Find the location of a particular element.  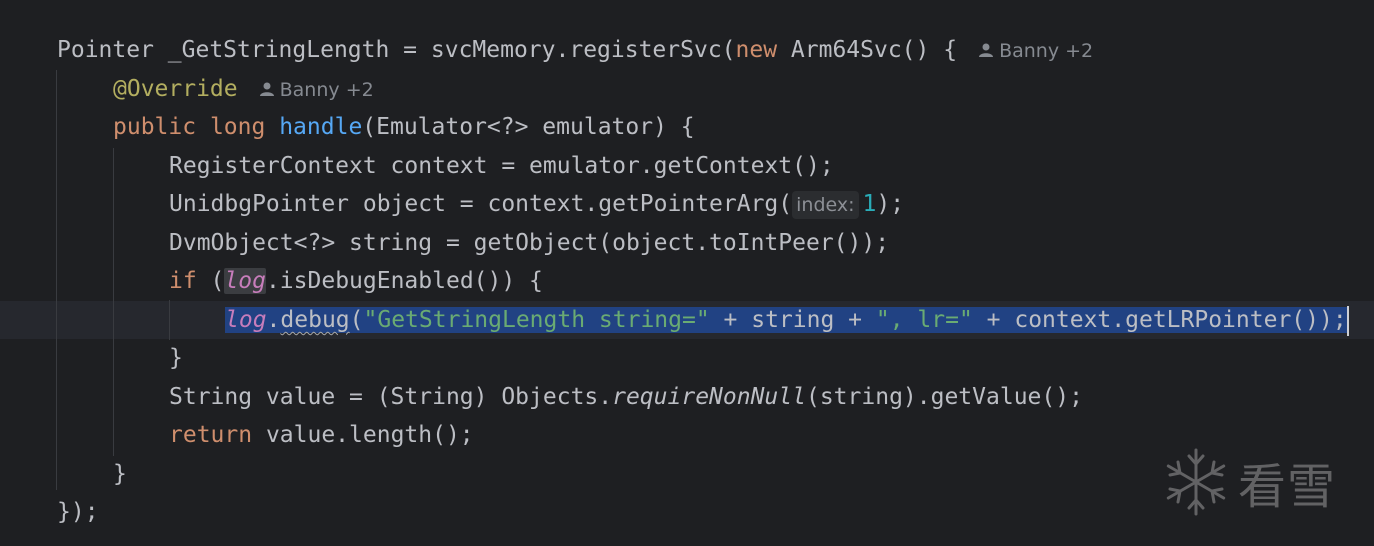

text-caret is located at coordinates (1347, 320).